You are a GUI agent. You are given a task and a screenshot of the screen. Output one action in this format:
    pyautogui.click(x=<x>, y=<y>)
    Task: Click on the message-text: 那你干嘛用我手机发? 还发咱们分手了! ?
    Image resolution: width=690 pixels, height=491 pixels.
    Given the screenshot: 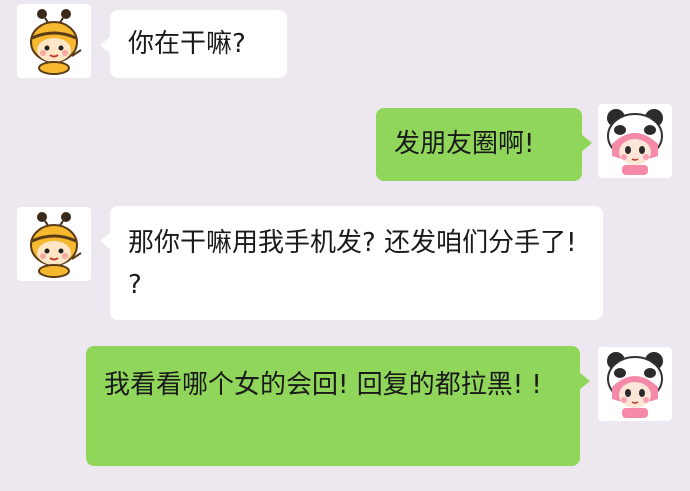 What is the action you would take?
    pyautogui.click(x=356, y=264)
    